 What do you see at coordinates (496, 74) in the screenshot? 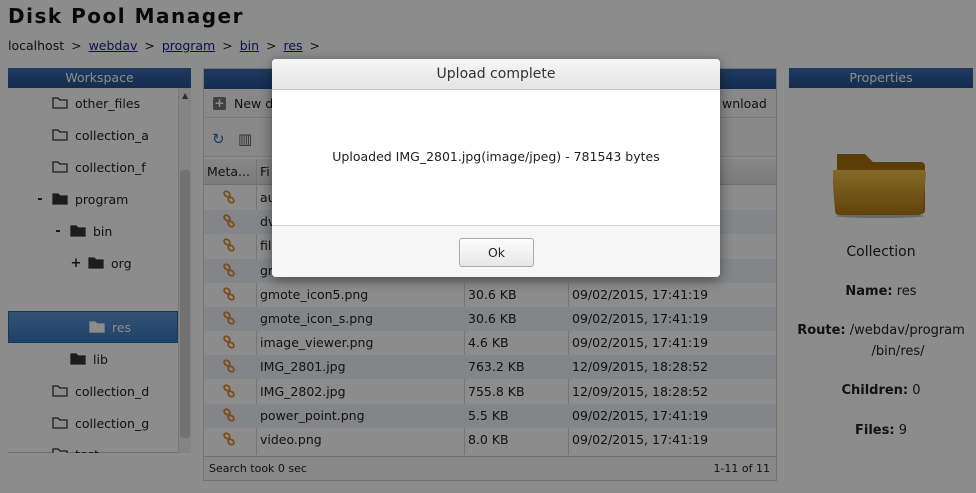
I see `dialog-title: Upload complete` at bounding box center [496, 74].